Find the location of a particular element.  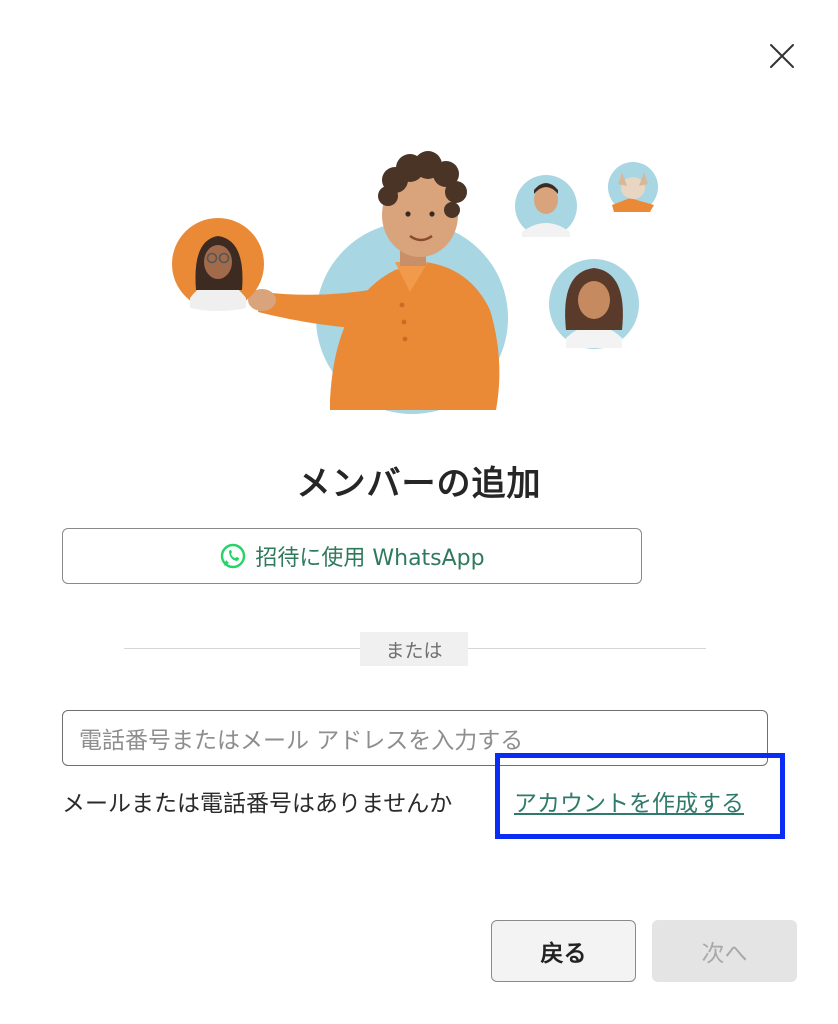

whatsapp-button-label: 招待に使用 WhatsApp is located at coordinates (370, 558).